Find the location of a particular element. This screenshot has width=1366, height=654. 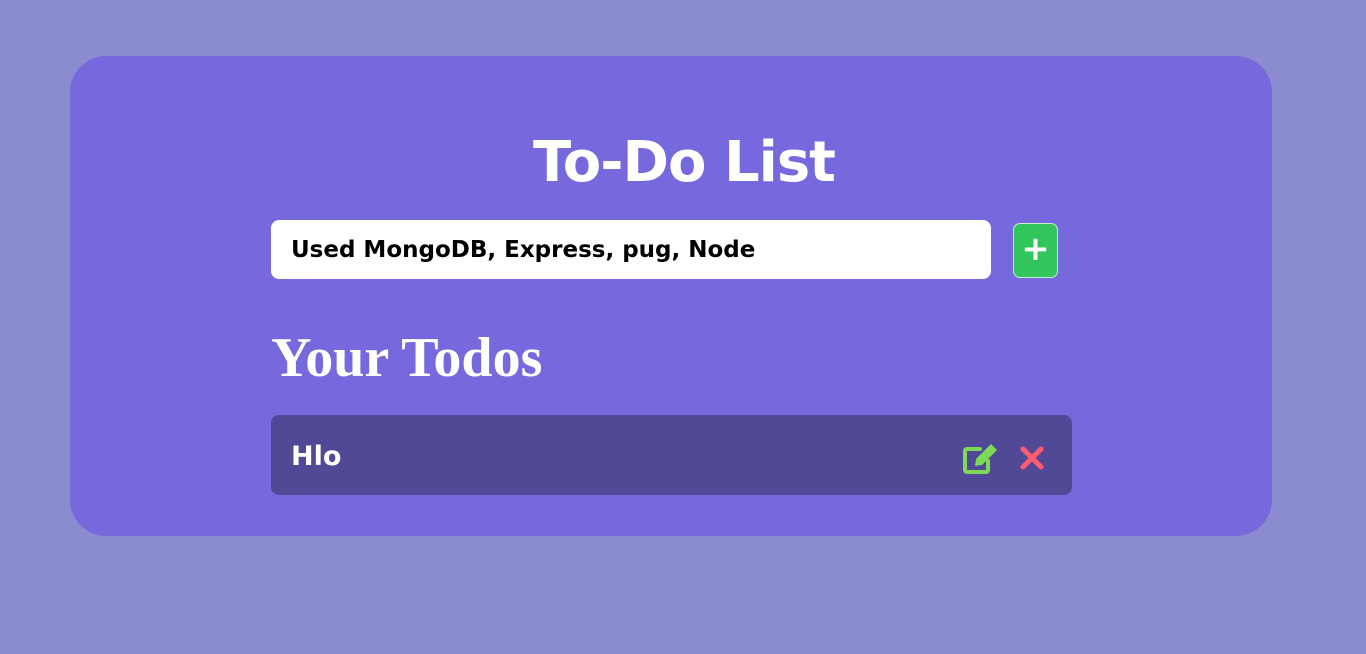

edit-icon is located at coordinates (980, 459).